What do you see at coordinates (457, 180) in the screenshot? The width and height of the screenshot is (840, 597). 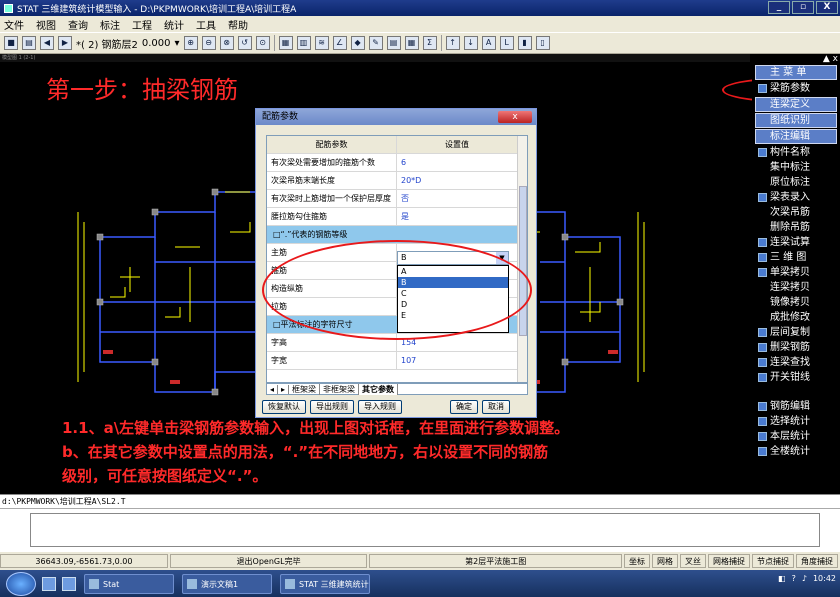 I see `param-value: 20*D` at bounding box center [457, 180].